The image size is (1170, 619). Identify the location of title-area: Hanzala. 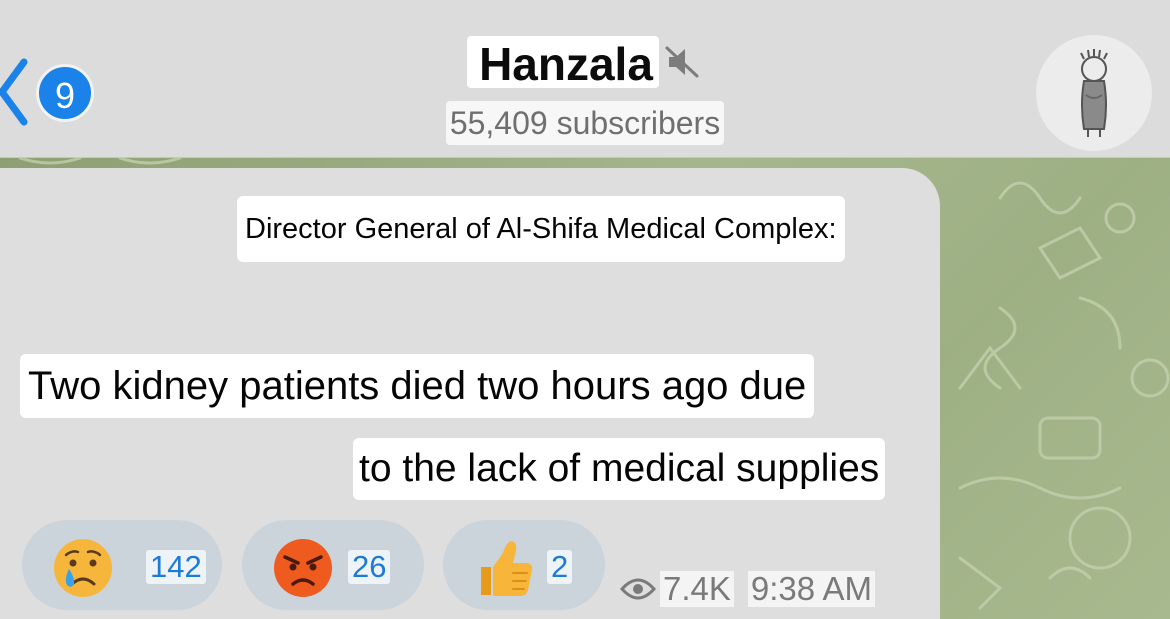
(585, 63).